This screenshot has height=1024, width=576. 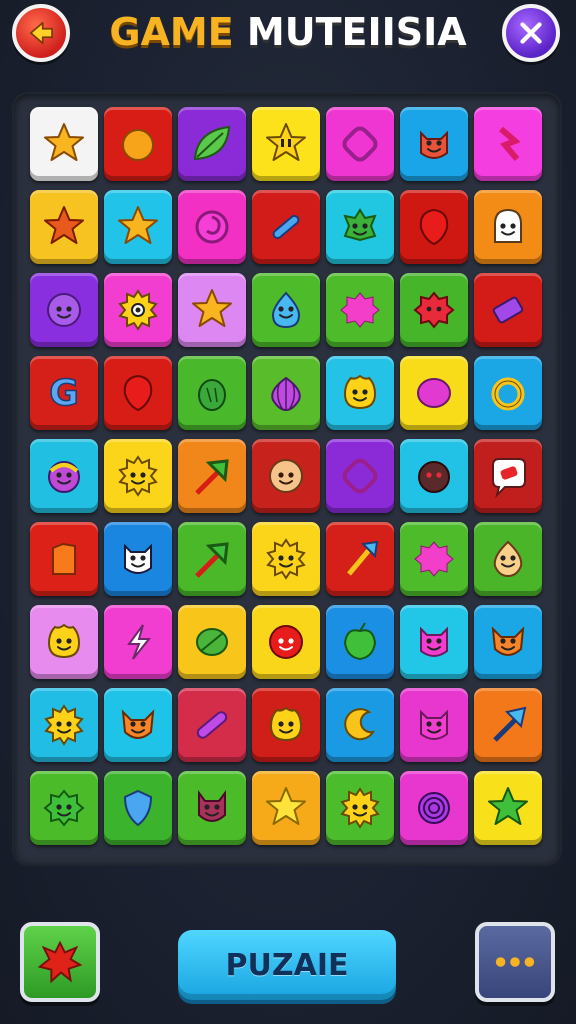 I want to click on fox-icon, so click(x=508, y=641).